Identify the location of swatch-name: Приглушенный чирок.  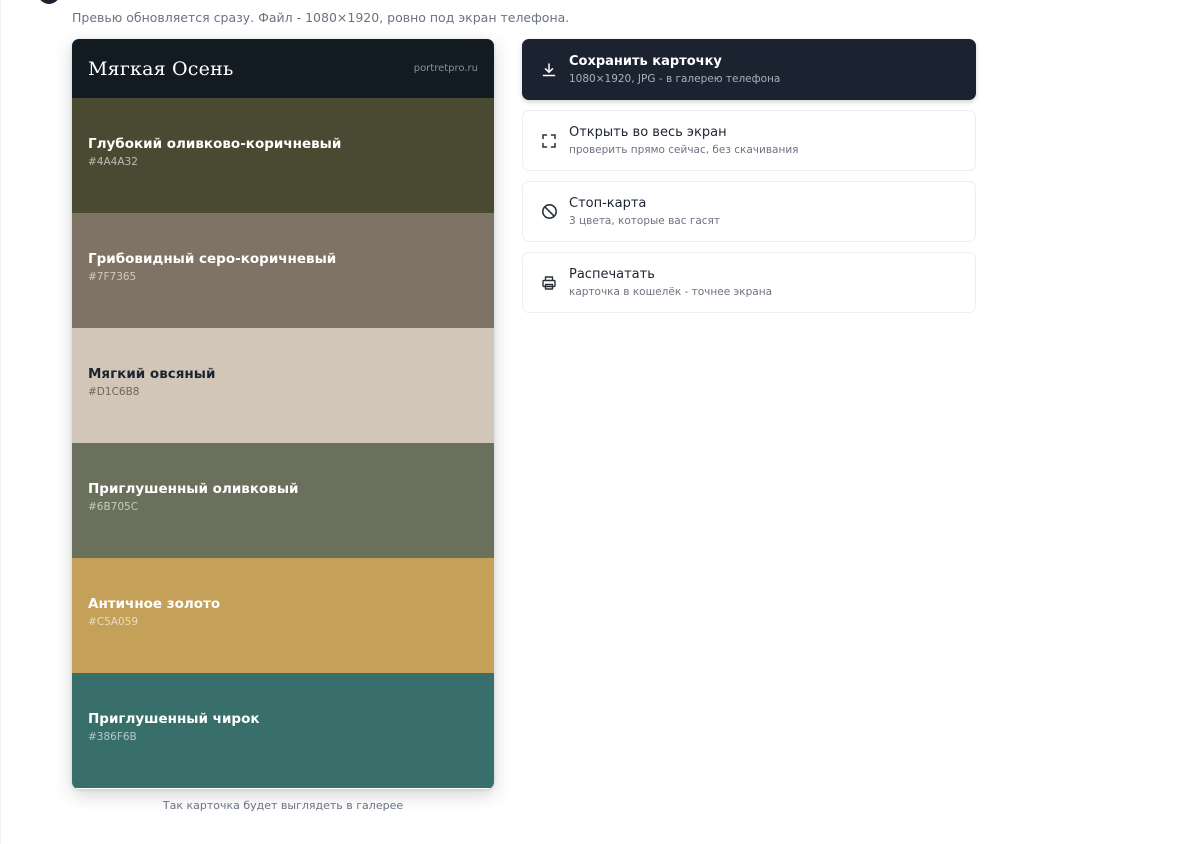
(174, 719).